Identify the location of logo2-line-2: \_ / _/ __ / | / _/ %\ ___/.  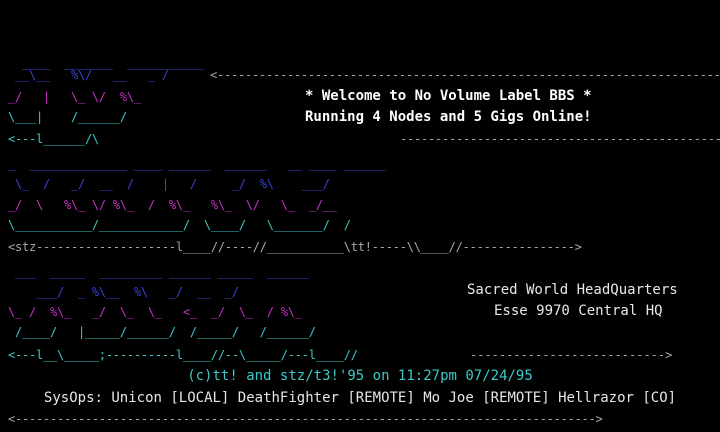
(169, 184).